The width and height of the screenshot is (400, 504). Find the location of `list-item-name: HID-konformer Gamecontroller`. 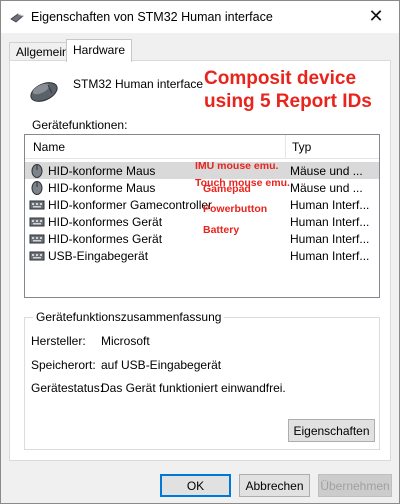

list-item-name: HID-konformer Gamecontroller is located at coordinates (130, 205).